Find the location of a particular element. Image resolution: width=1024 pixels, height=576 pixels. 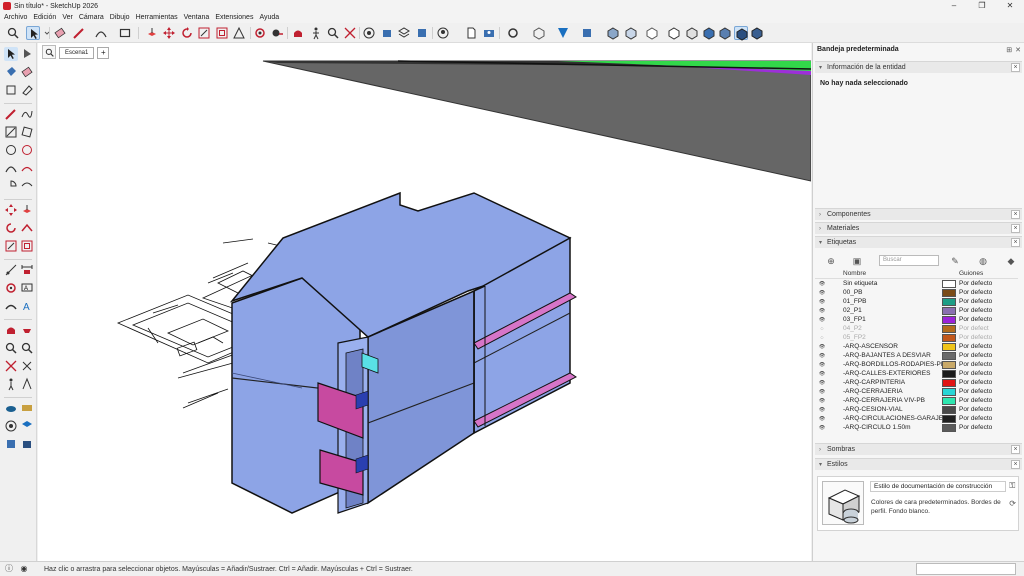

push-pull-tool-icon is located at coordinates (27, 210).